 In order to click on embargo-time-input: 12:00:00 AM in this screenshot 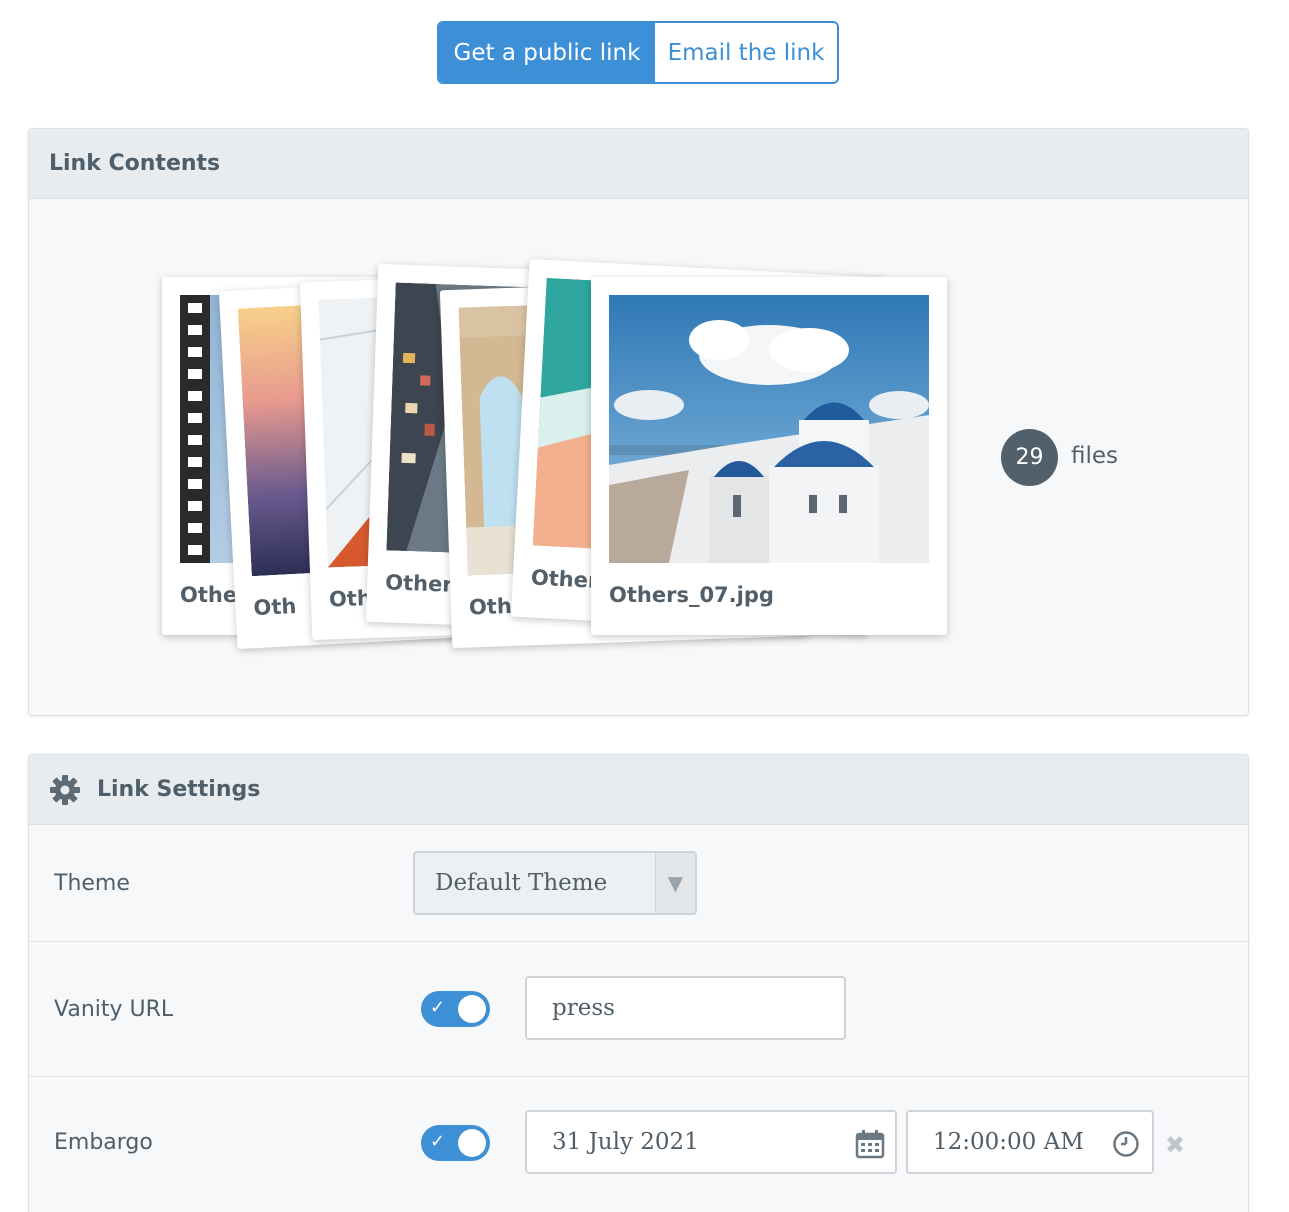, I will do `click(1030, 1142)`.